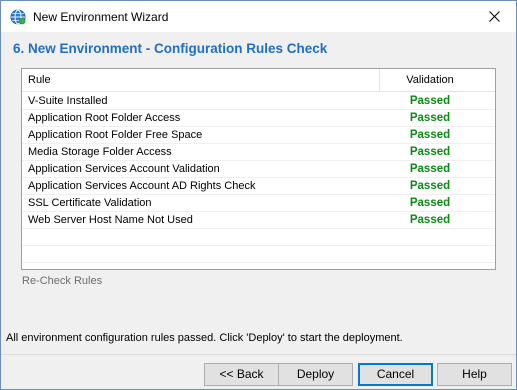 The width and height of the screenshot is (517, 390). Describe the element at coordinates (104, 118) in the screenshot. I see `rule-cell: Application Root Folder Access` at that location.